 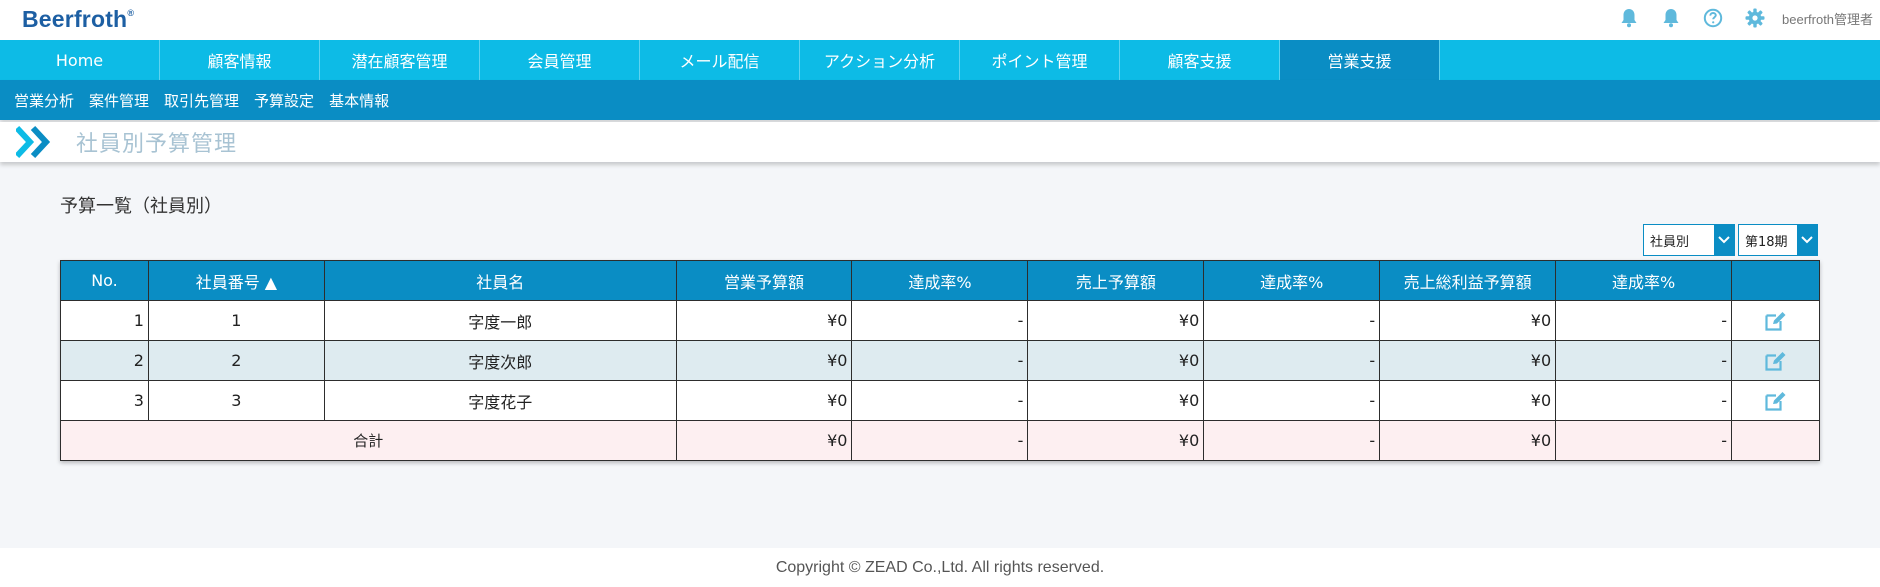 I want to click on column-header-profit-budget: 売上総利益予算額, so click(x=1468, y=280).